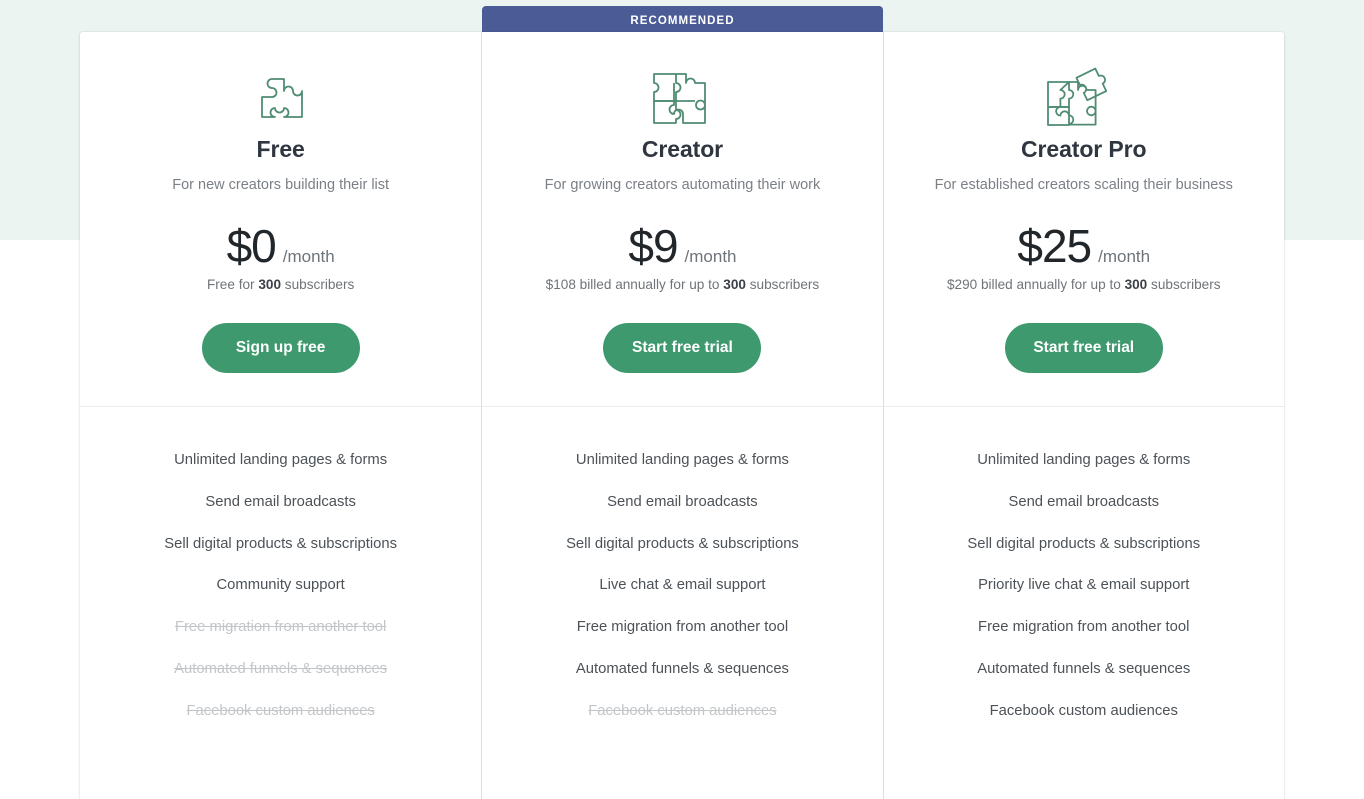 This screenshot has width=1364, height=799. I want to click on billing-note-prefix: Free for, so click(232, 284).